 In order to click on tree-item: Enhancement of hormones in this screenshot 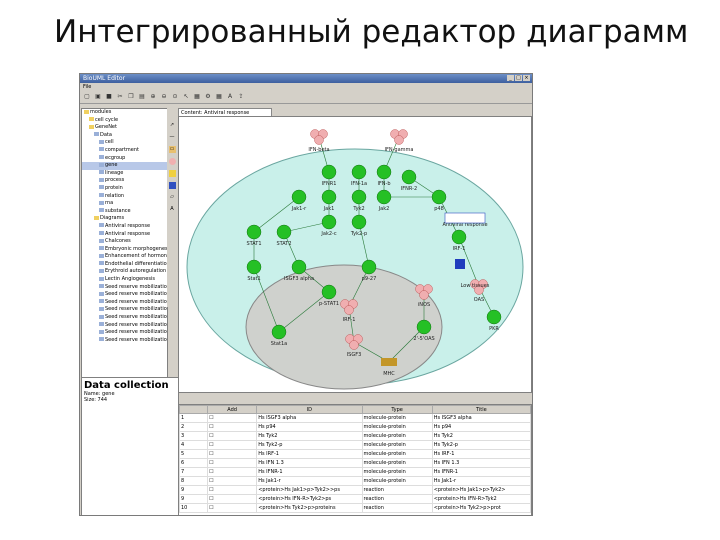, I will do `click(124, 257)`.